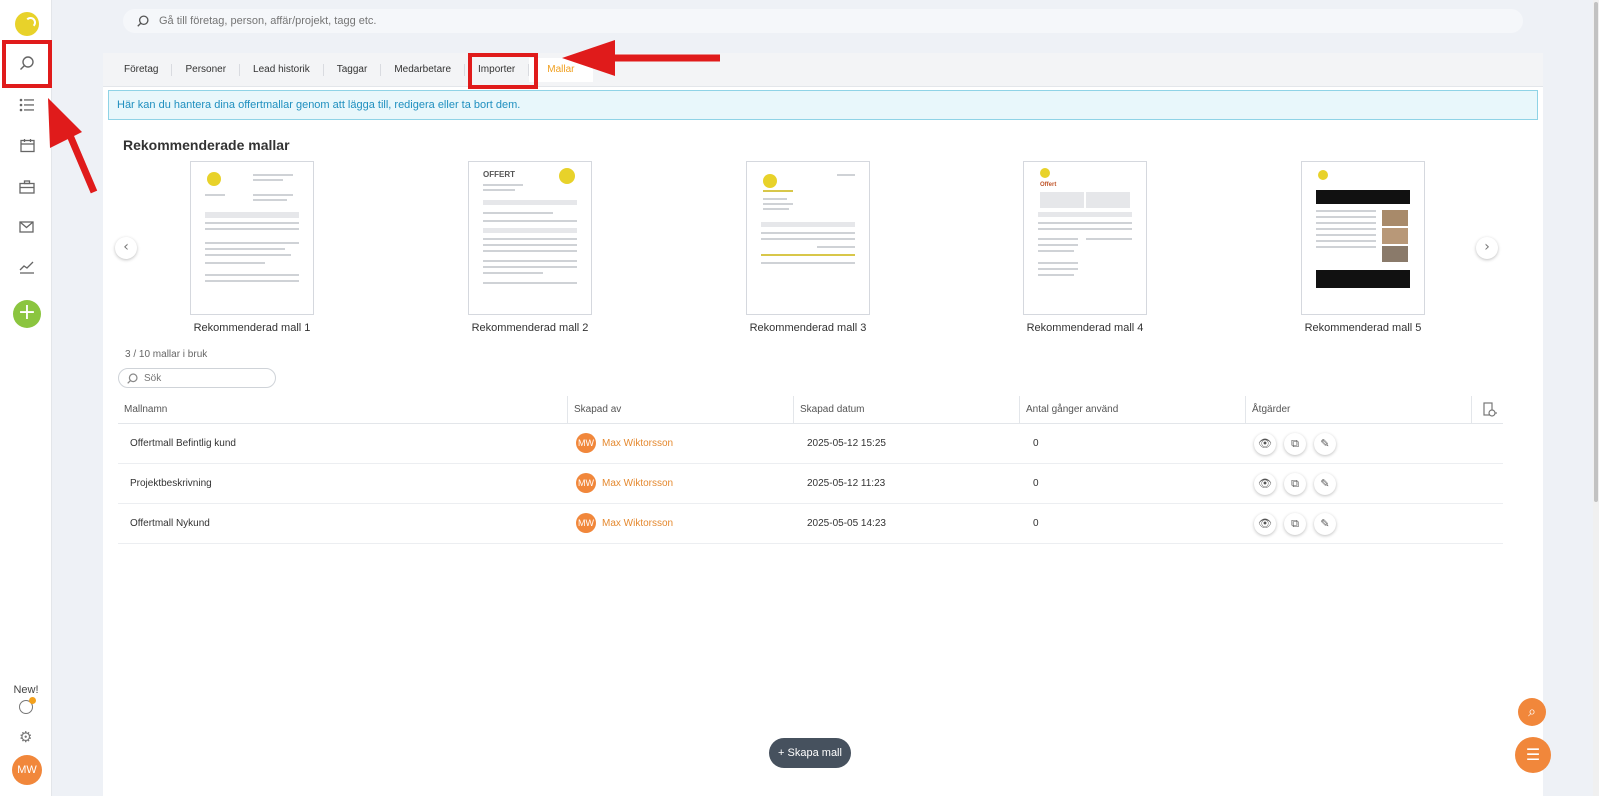  I want to click on column-header: Åtgärder, so click(1359, 410).